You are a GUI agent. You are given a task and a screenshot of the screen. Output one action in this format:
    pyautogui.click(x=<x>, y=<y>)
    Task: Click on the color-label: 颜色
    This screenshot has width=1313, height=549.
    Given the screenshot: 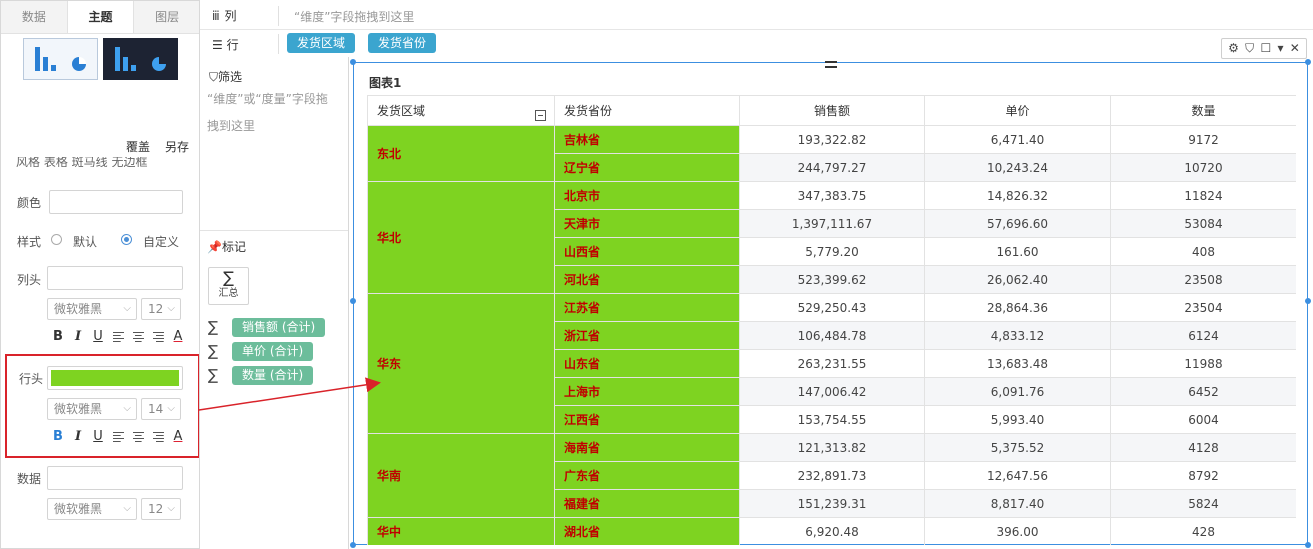 What is the action you would take?
    pyautogui.click(x=29, y=203)
    